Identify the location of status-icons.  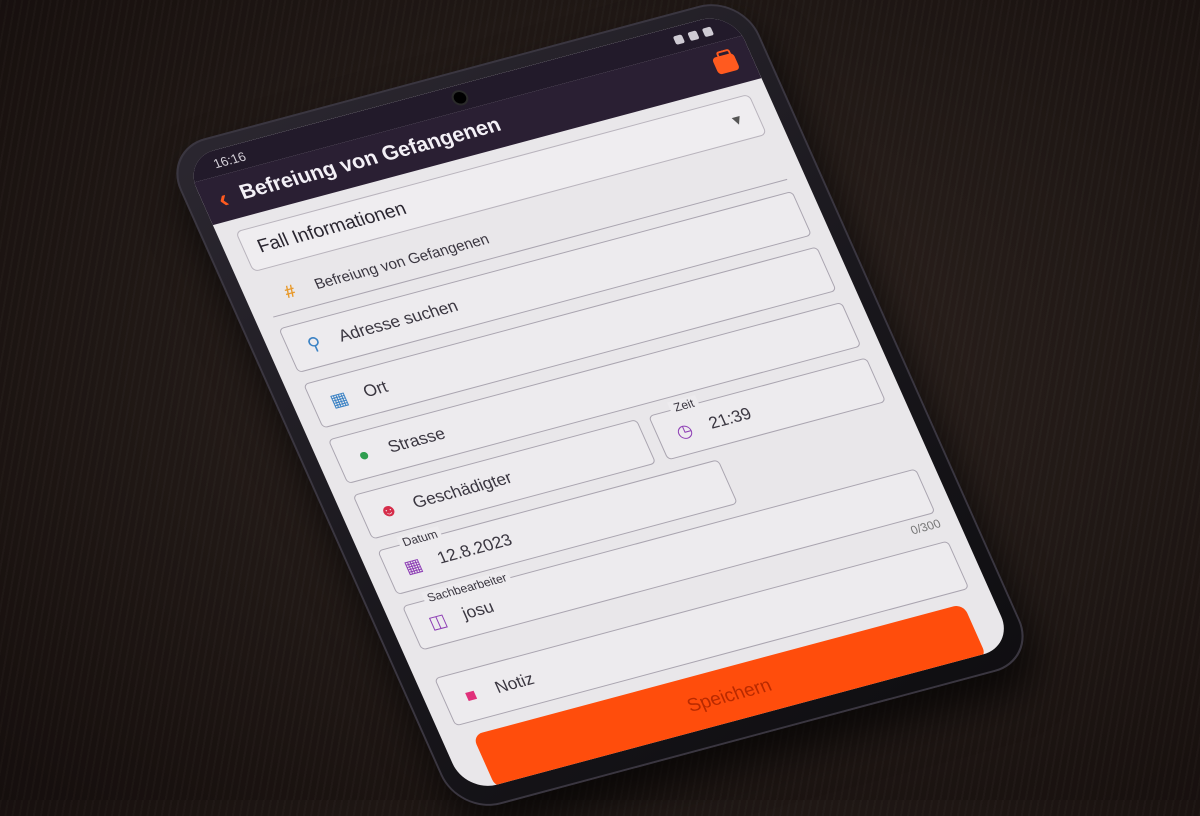
(693, 35).